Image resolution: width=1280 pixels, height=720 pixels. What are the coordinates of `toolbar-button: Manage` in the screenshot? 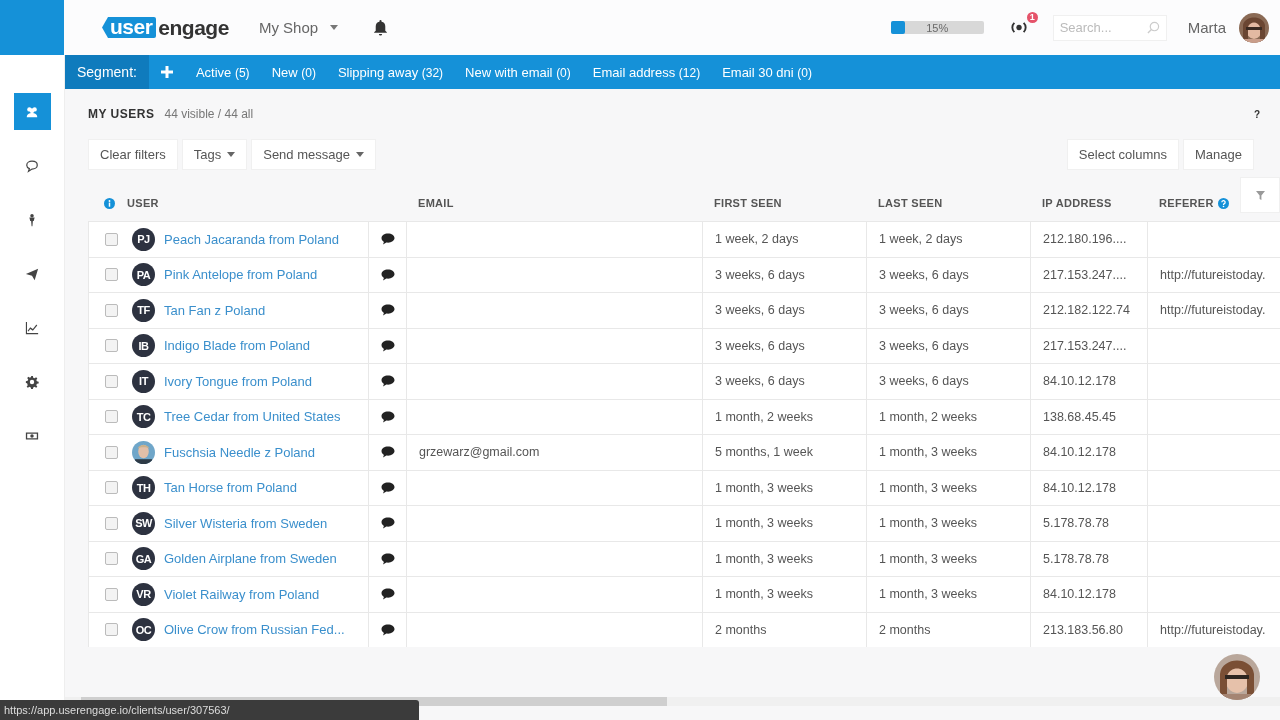 It's located at (1218, 154).